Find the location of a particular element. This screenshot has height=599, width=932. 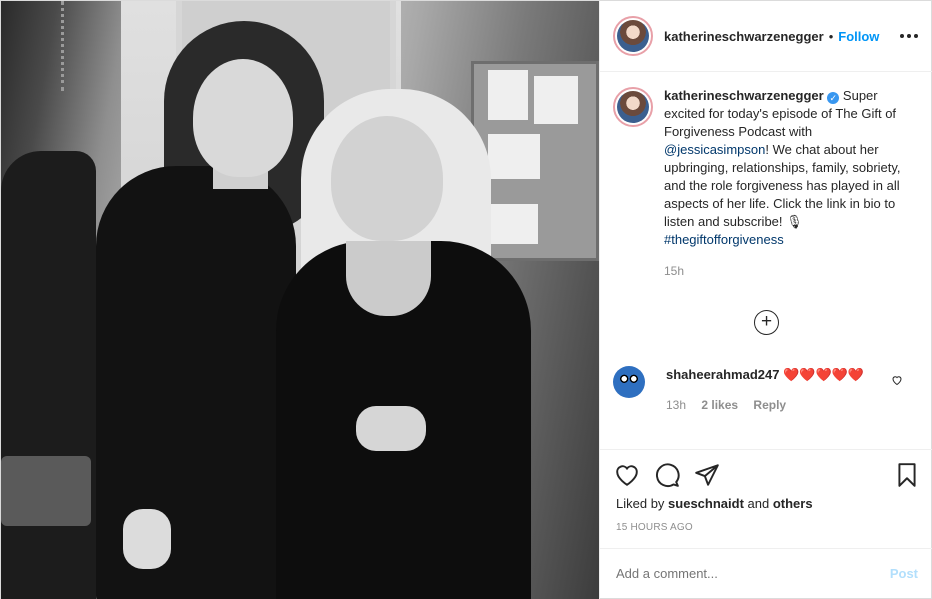

comment-meta: 13h 2 likes Reply is located at coordinates (776, 405).